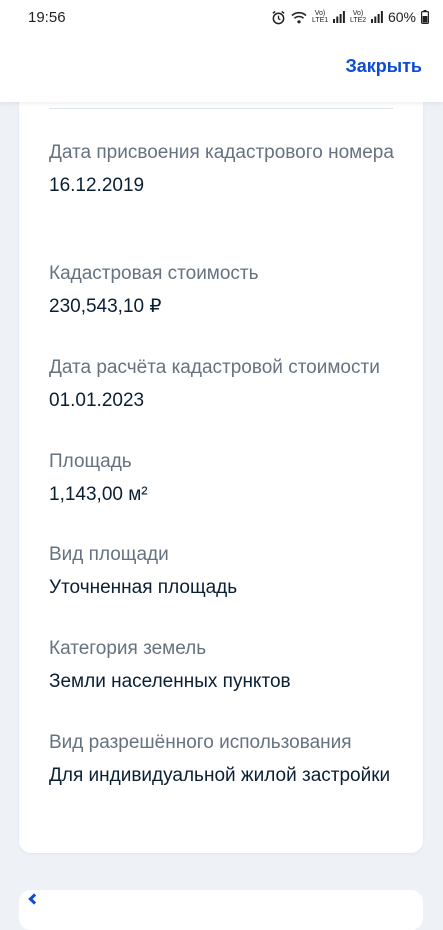 This screenshot has width=443, height=930. I want to click on wifi-icon, so click(299, 17).